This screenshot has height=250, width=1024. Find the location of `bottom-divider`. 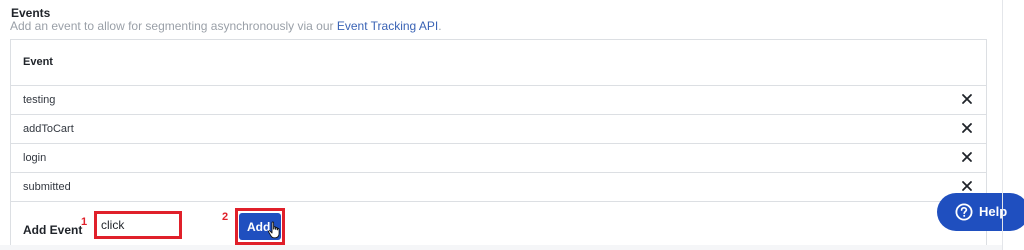

bottom-divider is located at coordinates (501, 247).